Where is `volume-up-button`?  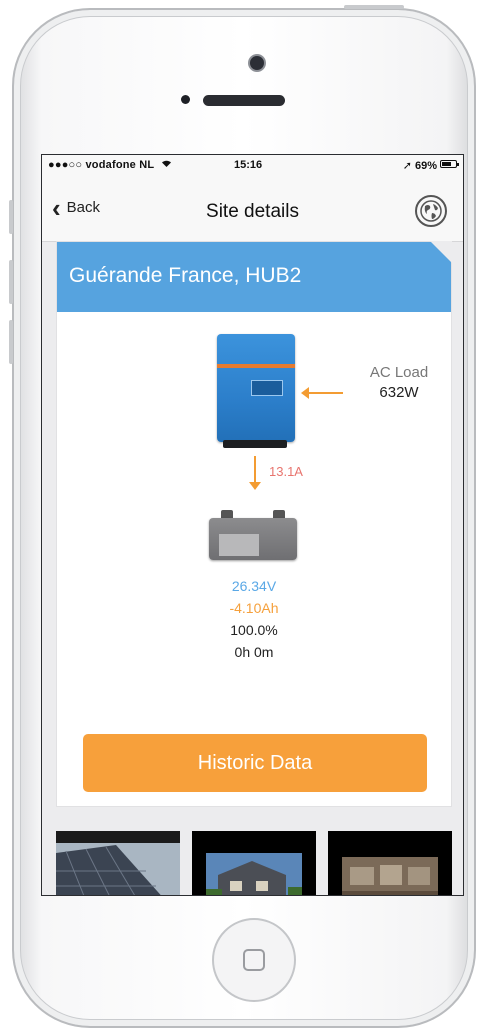 volume-up-button is located at coordinates (11, 282).